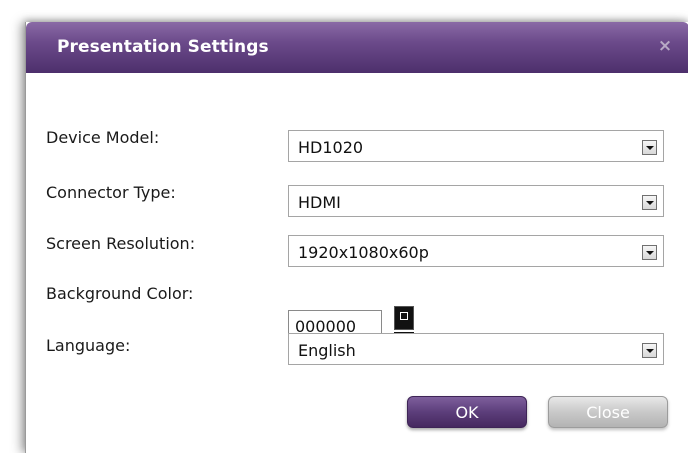 The width and height of the screenshot is (688, 453). I want to click on screen-resolution-value: 1920x1080x60p, so click(363, 252).